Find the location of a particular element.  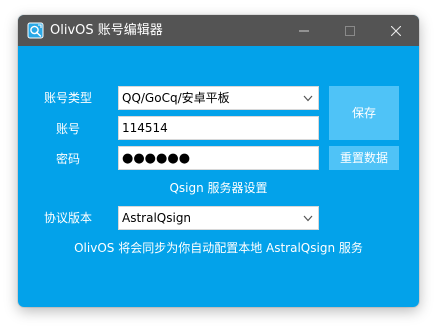

maximize-icon is located at coordinates (350, 30).